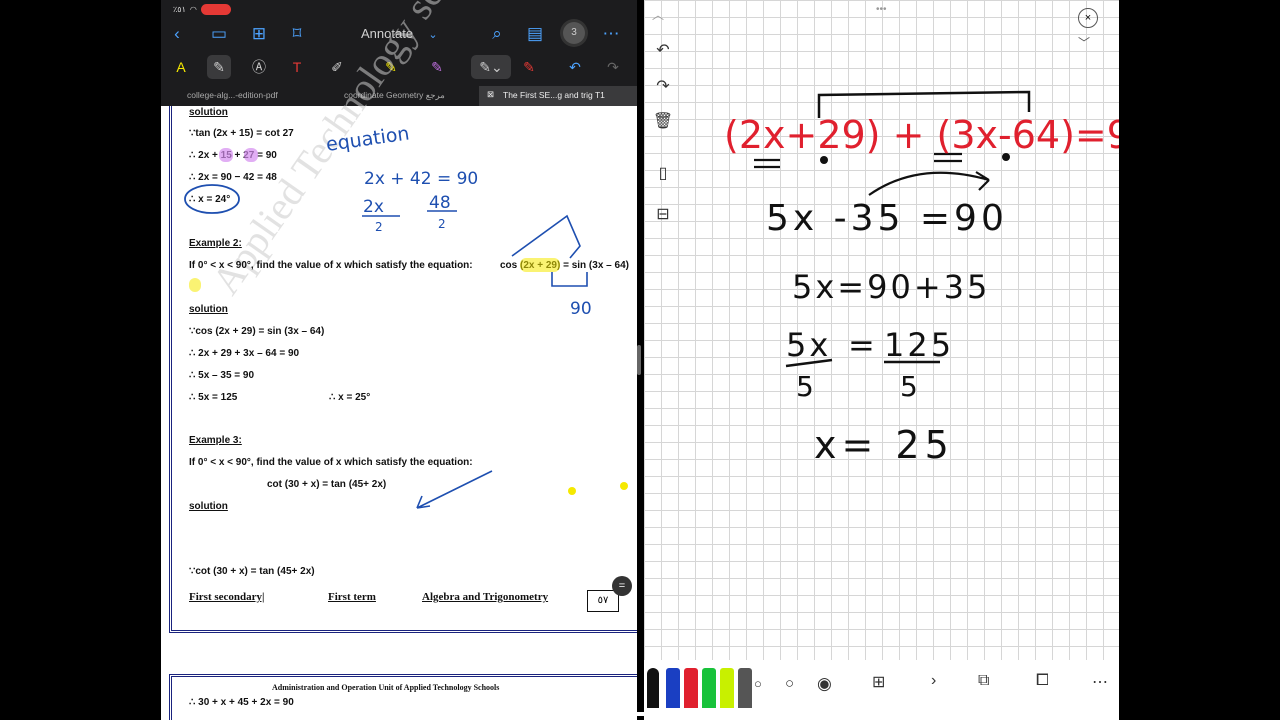  Describe the element at coordinates (878, 682) in the screenshot. I see `pages-grid-icon: ⊞` at that location.